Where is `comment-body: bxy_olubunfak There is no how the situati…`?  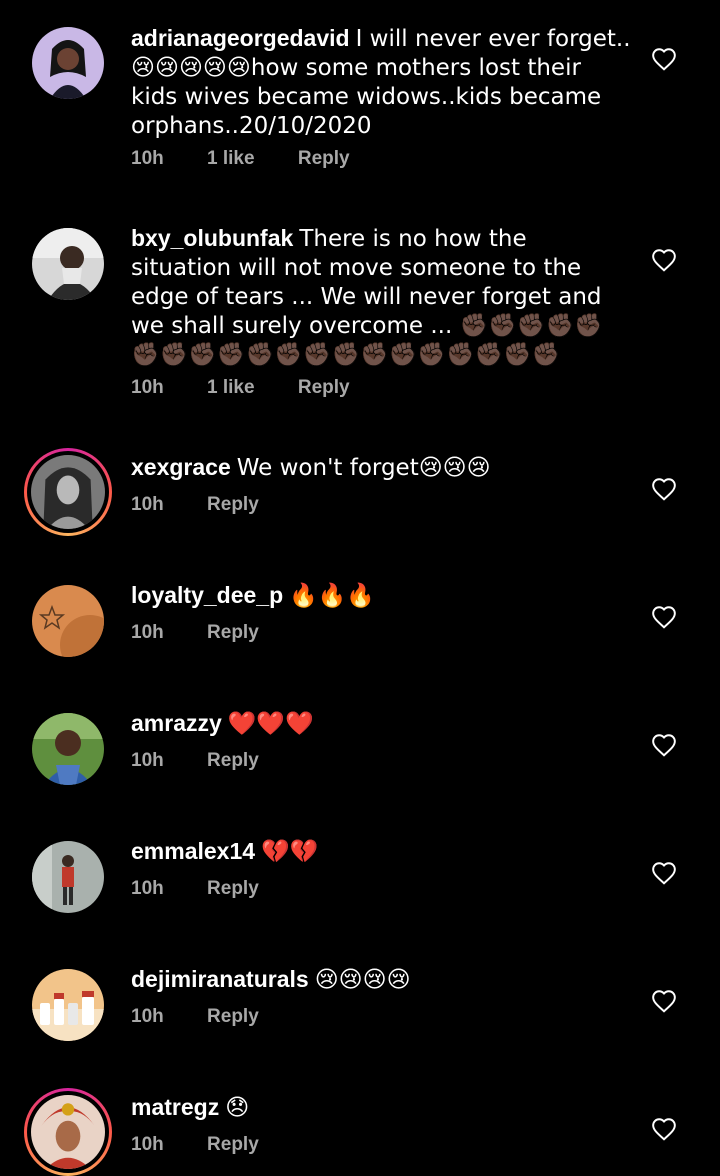 comment-body: bxy_olubunfak There is no how the situati… is located at coordinates (381, 296).